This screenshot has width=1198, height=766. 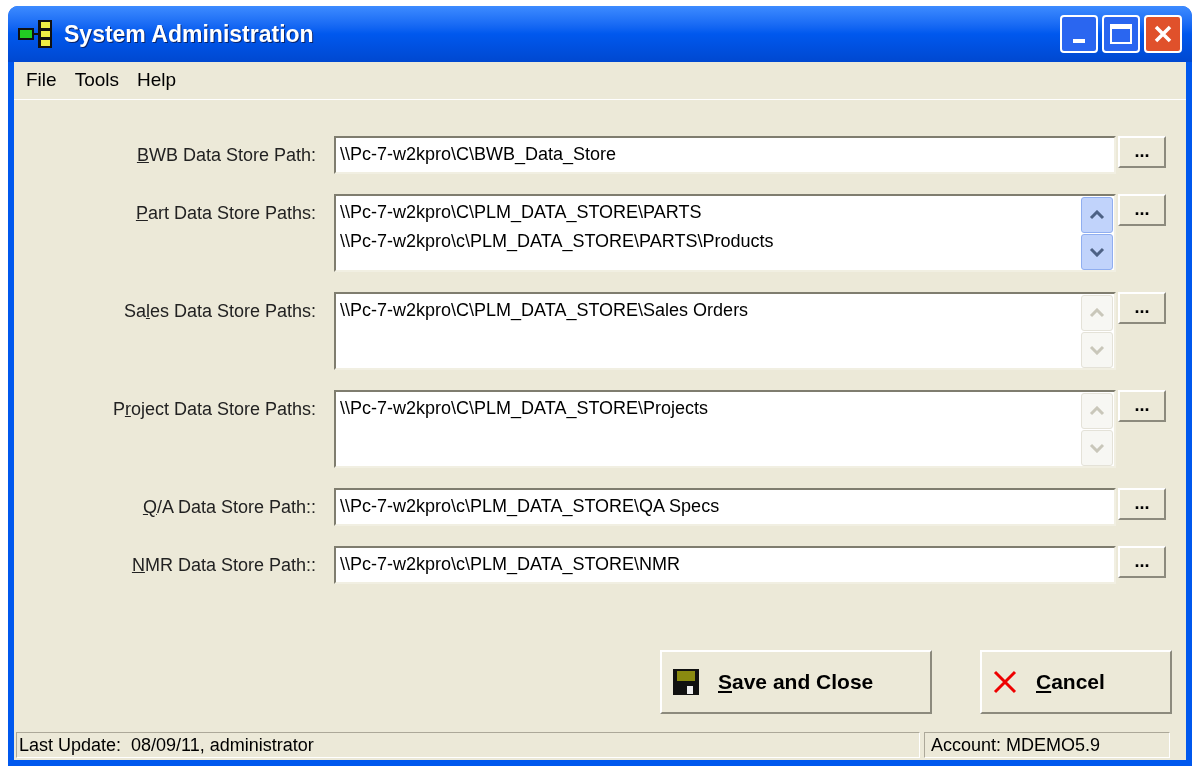 I want to click on path-list-field: \\Pc-7-w2kpro\C\PLM_DATA_STORE\PARTS \\Pc-7-w2kpro\c\PLM_DATA_STORE\PARTS\Products, so click(x=725, y=233).